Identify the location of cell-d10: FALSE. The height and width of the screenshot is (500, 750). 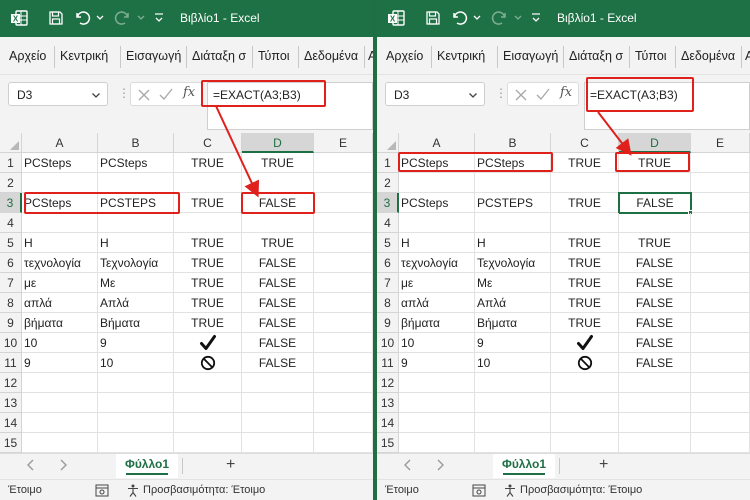
(655, 343).